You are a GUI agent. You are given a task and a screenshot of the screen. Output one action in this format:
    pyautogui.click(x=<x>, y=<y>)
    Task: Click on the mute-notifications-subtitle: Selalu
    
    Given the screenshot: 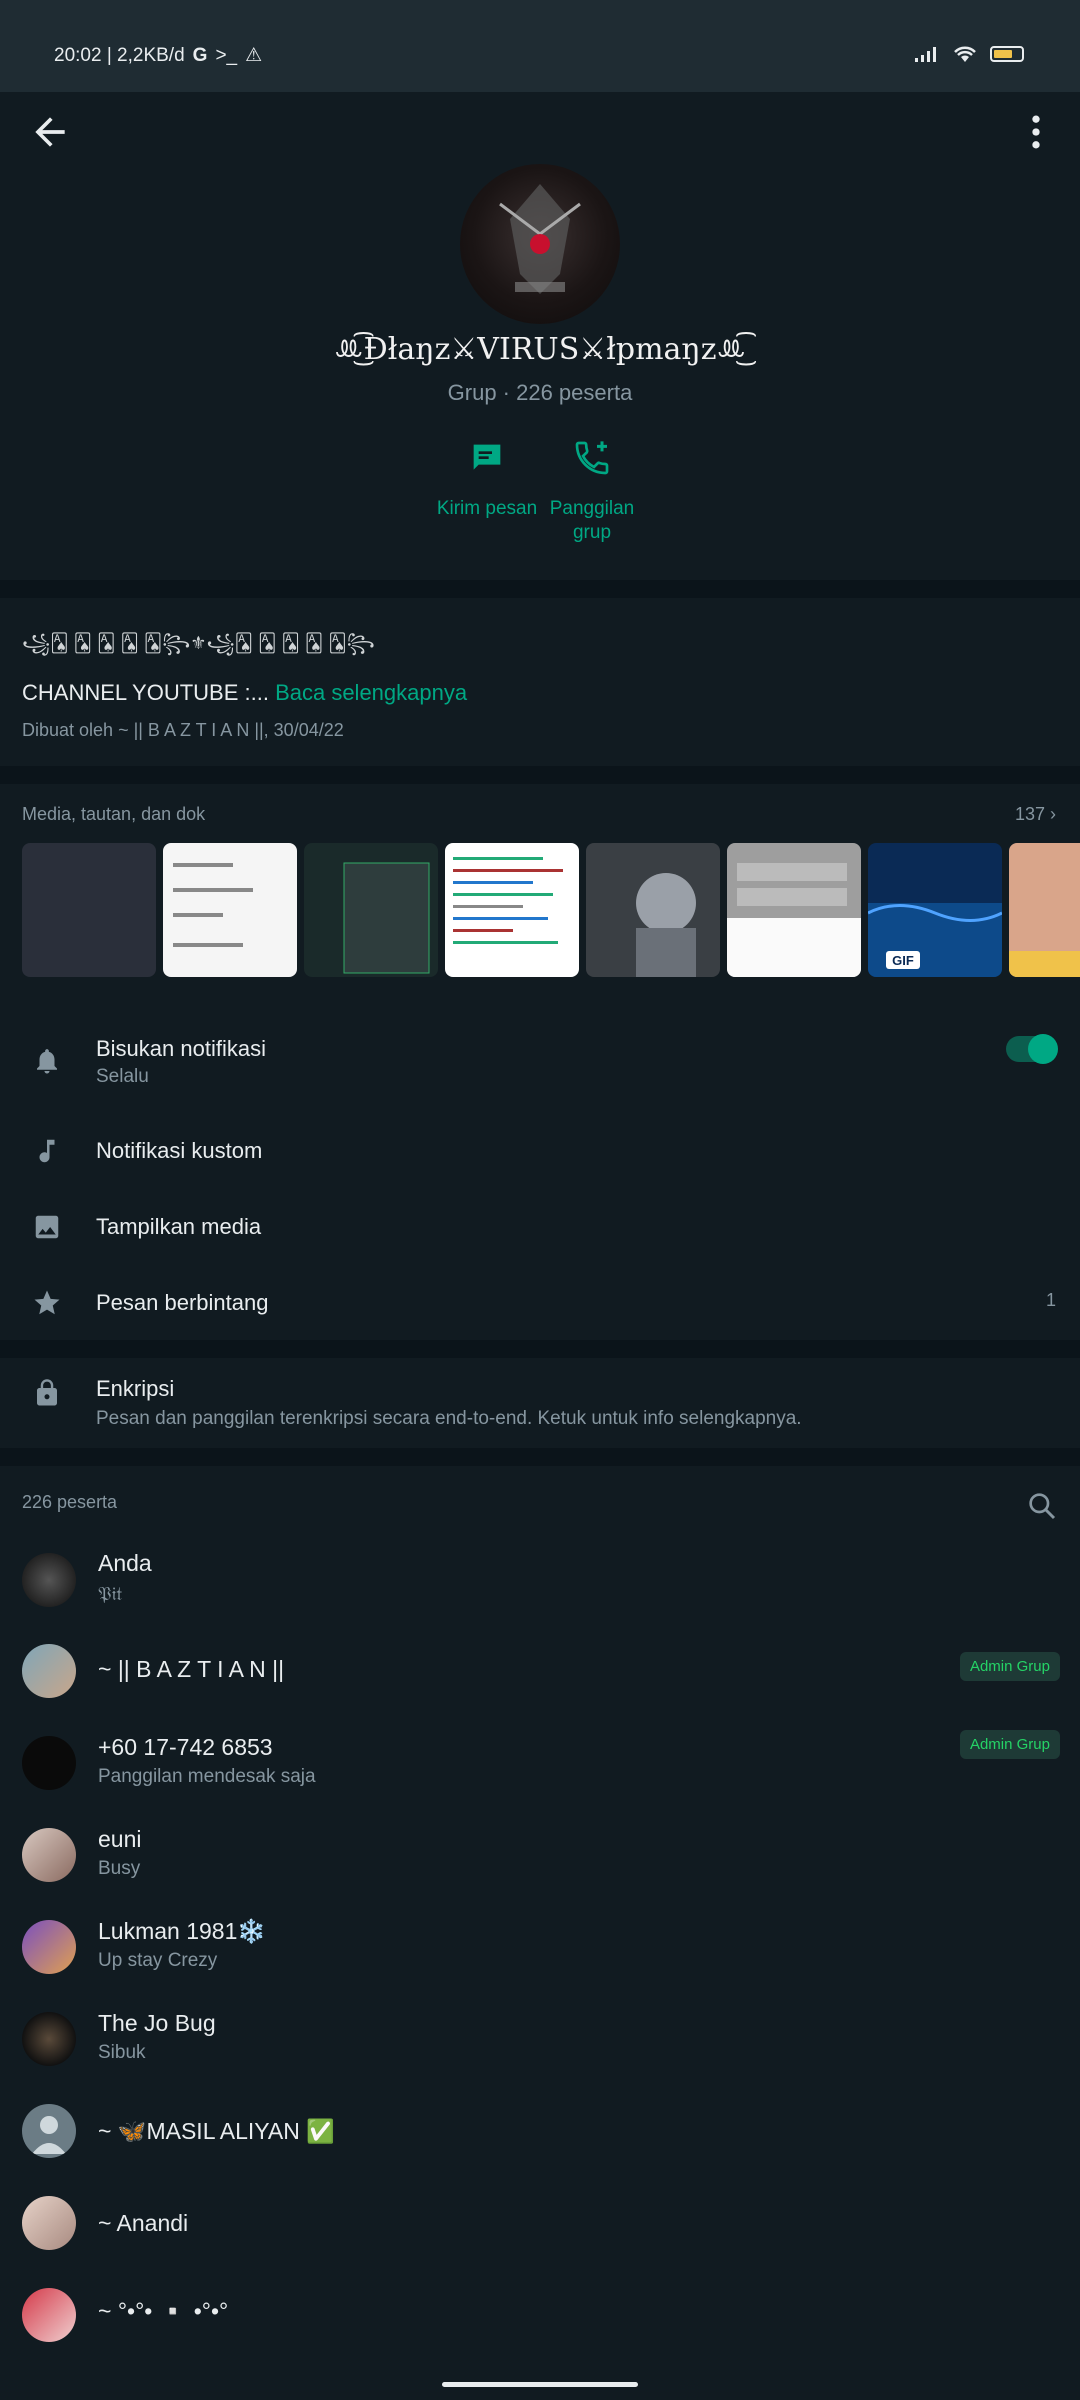 What is the action you would take?
    pyautogui.click(x=122, y=1076)
    